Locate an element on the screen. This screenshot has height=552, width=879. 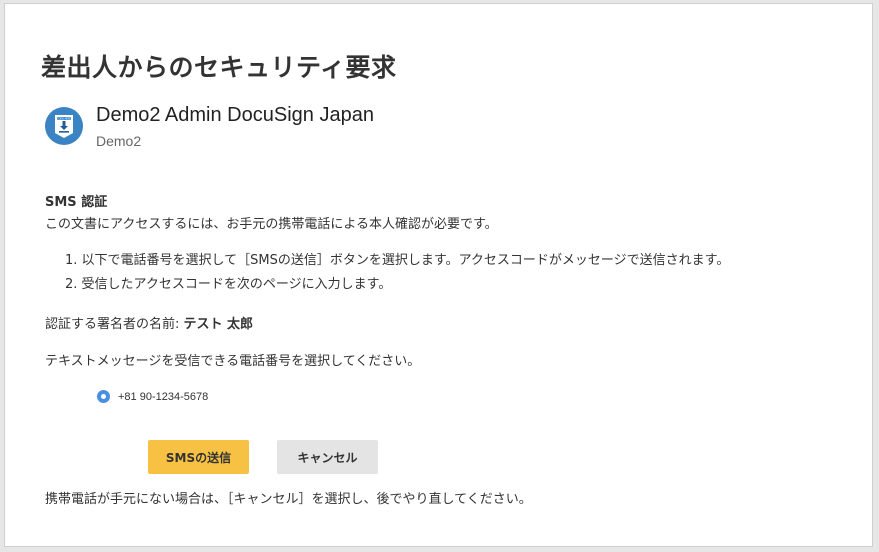
phone-number-option: +81 90-1234-5678 is located at coordinates (152, 396).